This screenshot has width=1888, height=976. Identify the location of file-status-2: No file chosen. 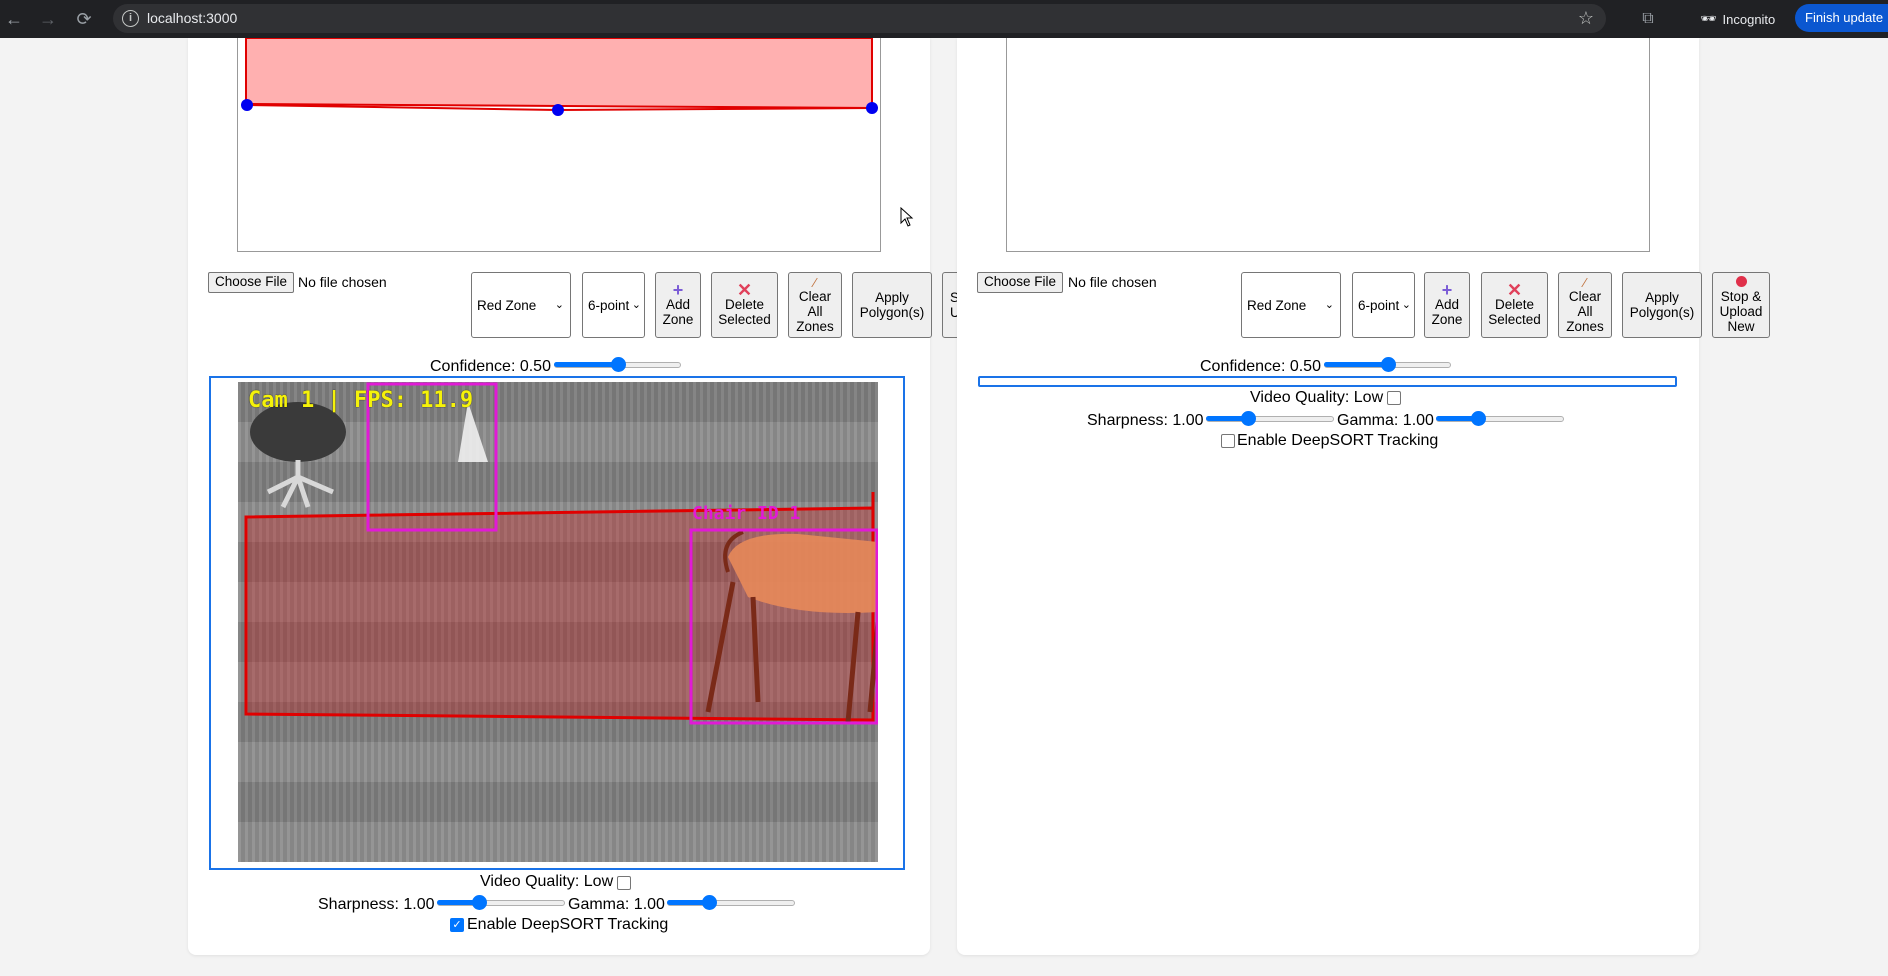
(1112, 282).